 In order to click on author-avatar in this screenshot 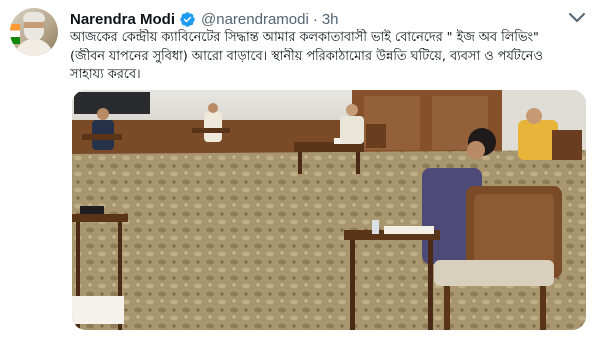, I will do `click(34, 32)`.